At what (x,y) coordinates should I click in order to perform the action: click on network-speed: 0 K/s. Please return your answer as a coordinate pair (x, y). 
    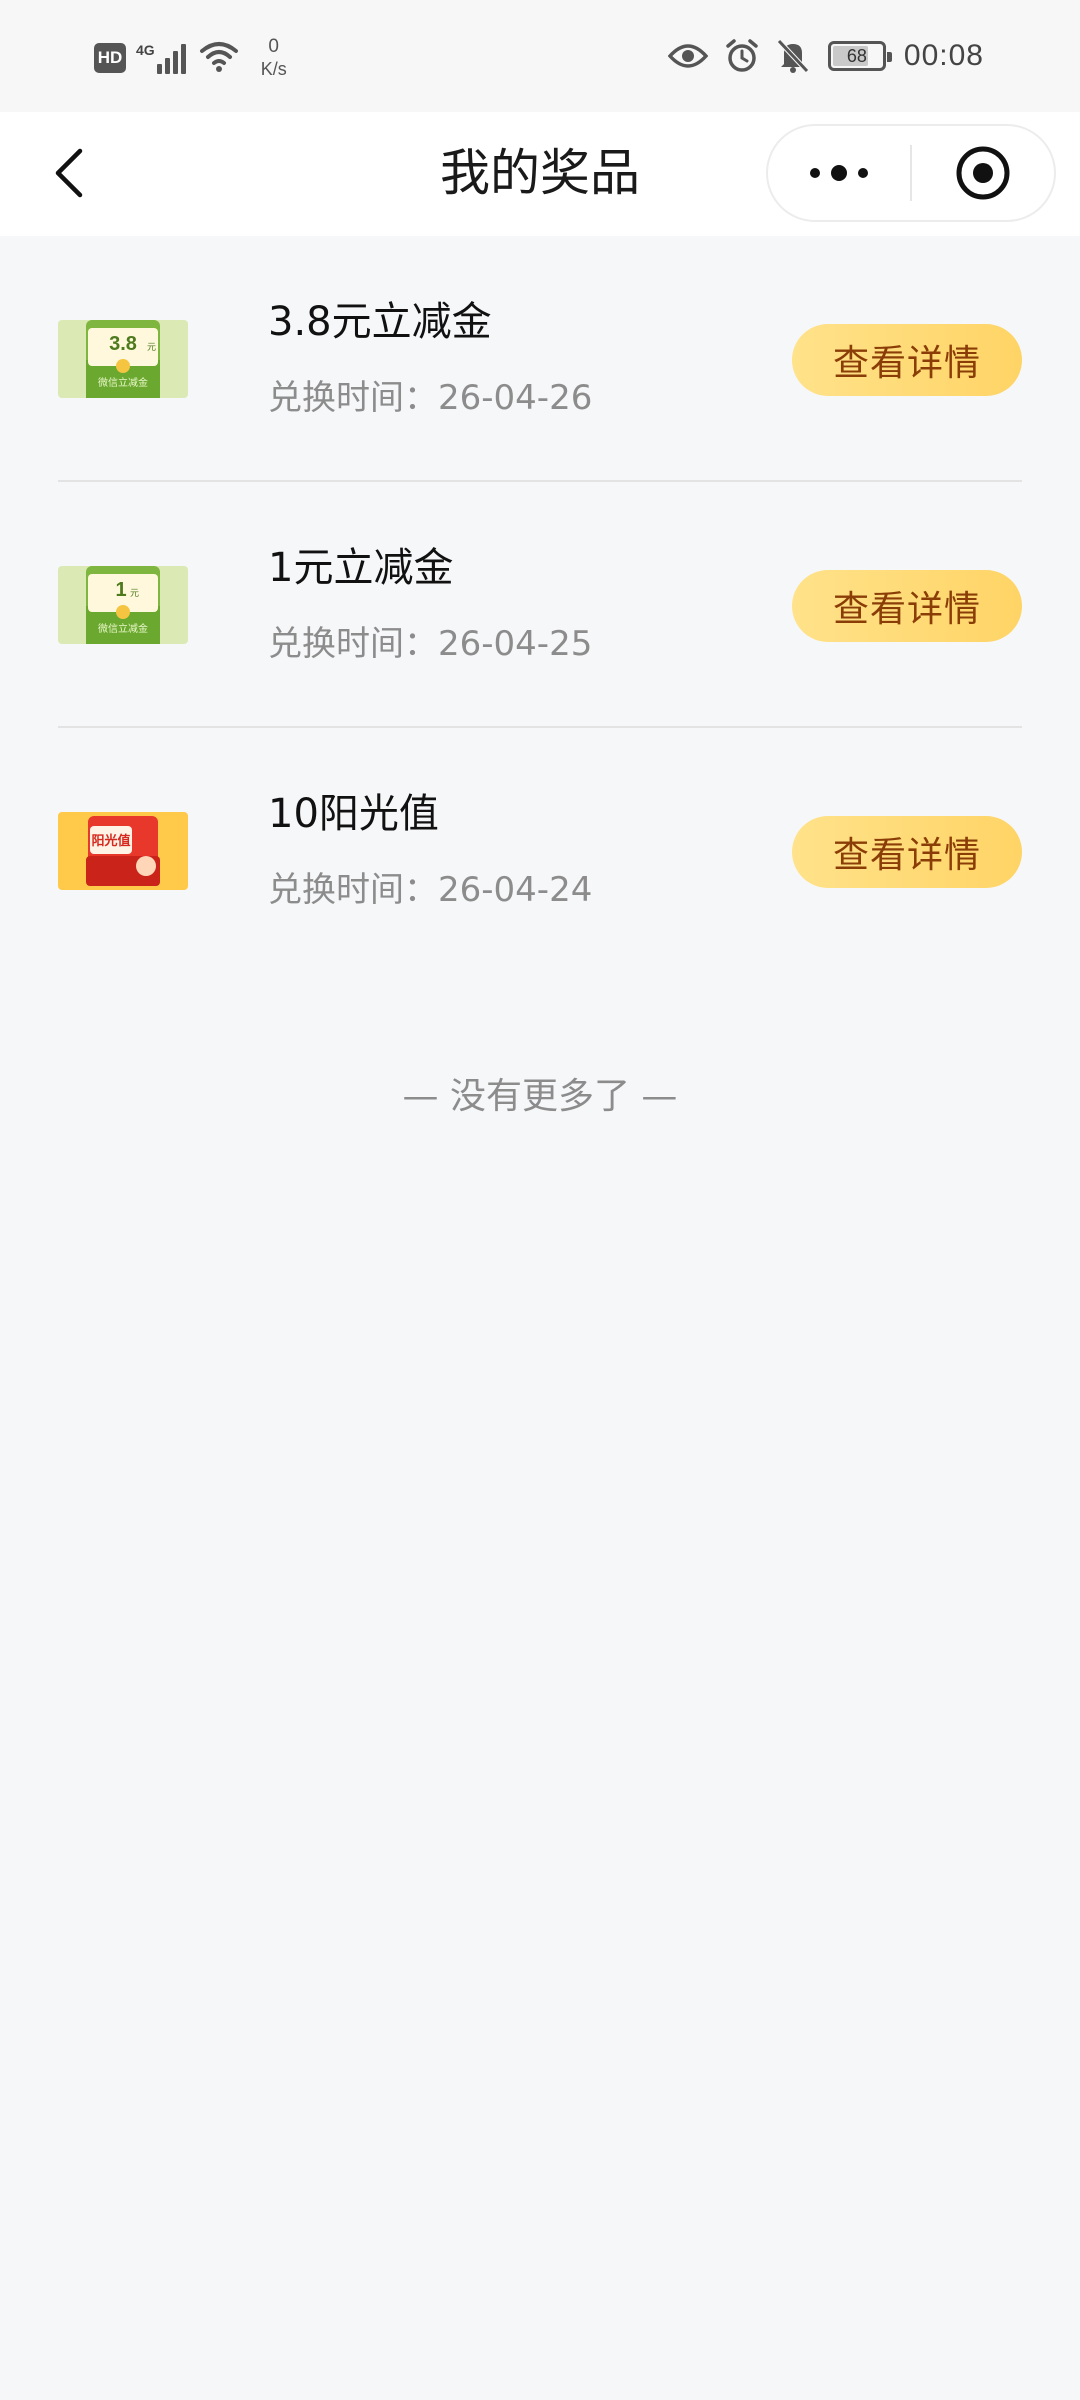
    Looking at the image, I should click on (274, 58).